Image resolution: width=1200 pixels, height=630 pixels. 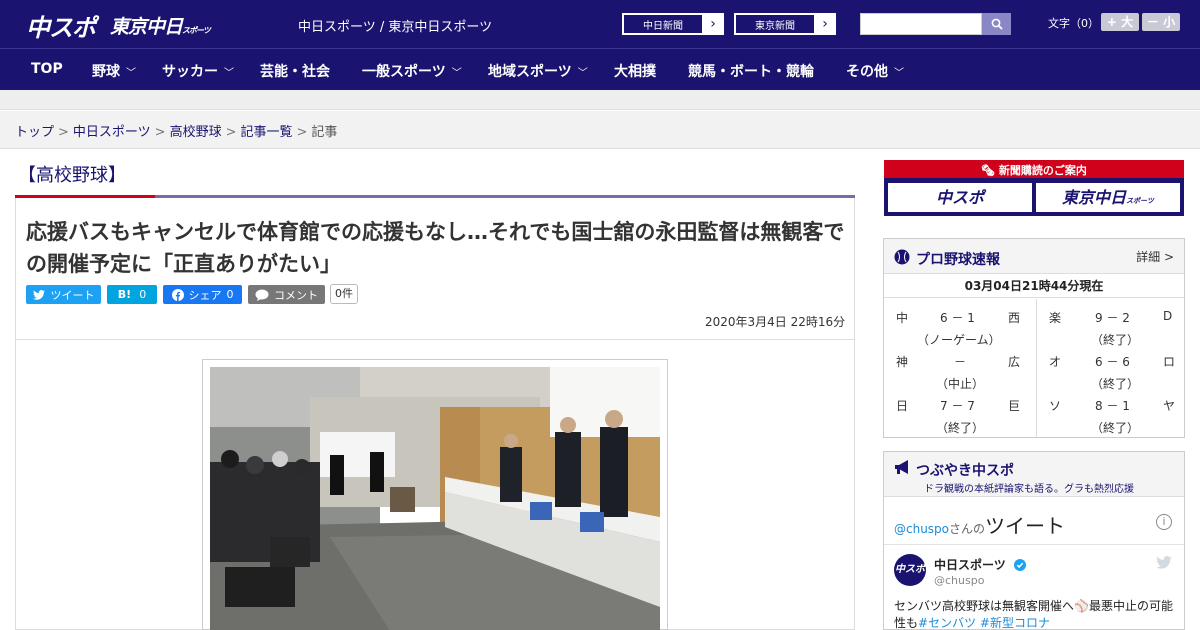 I want to click on breadcrumb-top: トップ, so click(x=34, y=132).